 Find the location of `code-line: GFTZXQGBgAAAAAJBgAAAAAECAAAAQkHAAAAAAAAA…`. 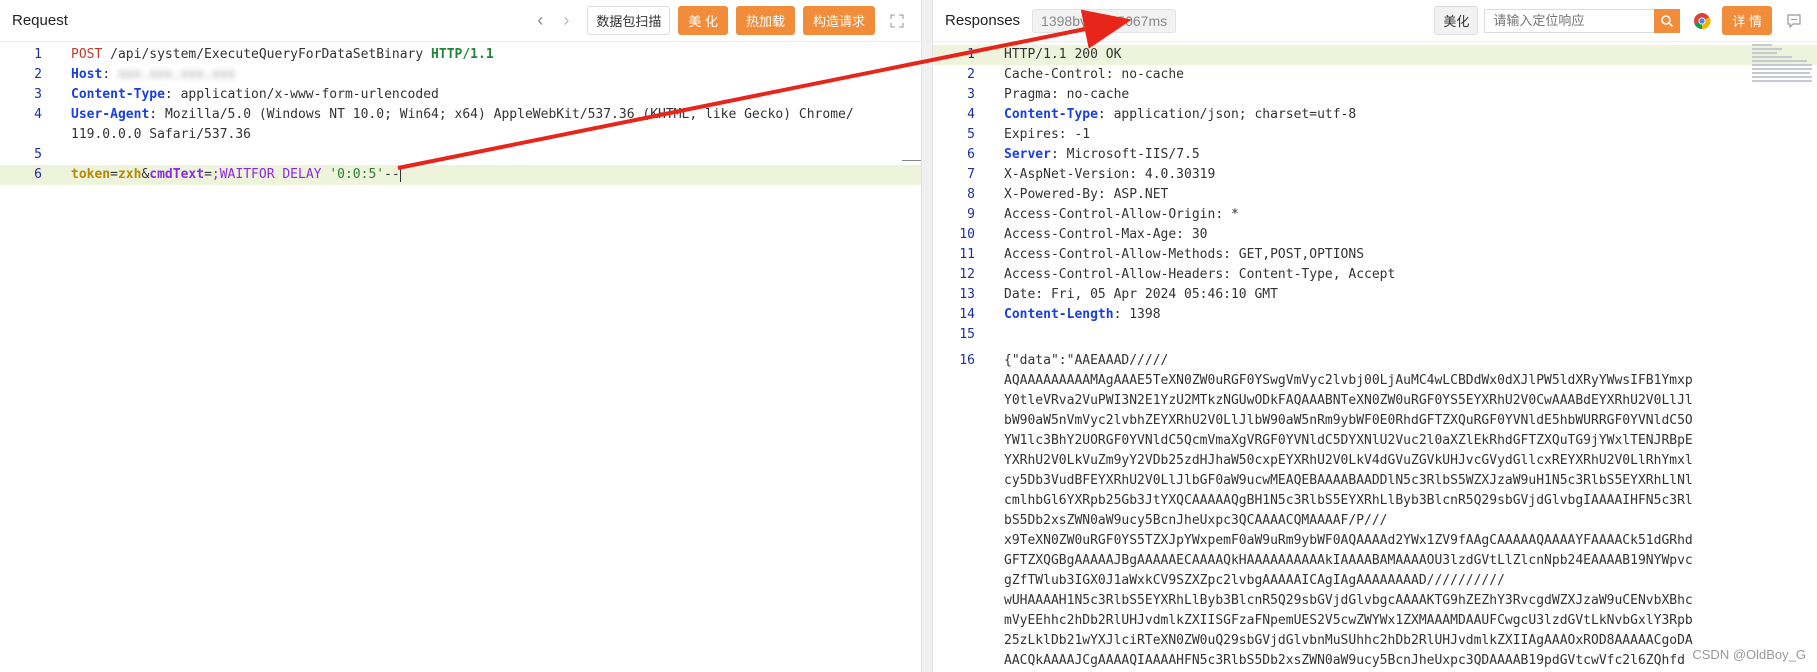

code-line: GFTZXQGBgAAAAAJBgAAAAAECAAAAQkHAAAAAAAAA… is located at coordinates (1348, 560).